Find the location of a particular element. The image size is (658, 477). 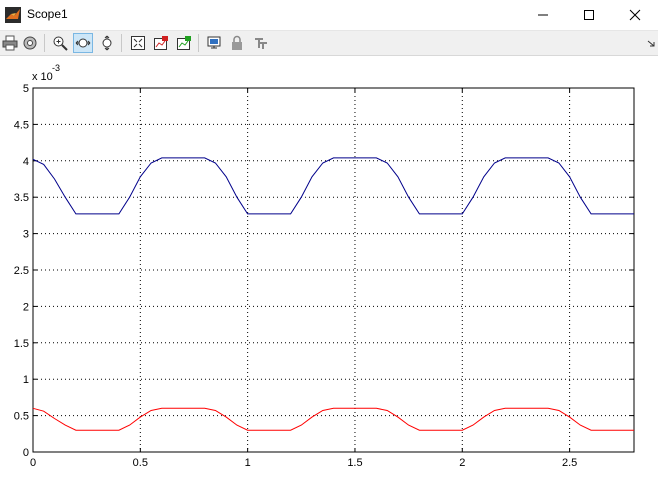

floating-scope-icon is located at coordinates (214, 42).